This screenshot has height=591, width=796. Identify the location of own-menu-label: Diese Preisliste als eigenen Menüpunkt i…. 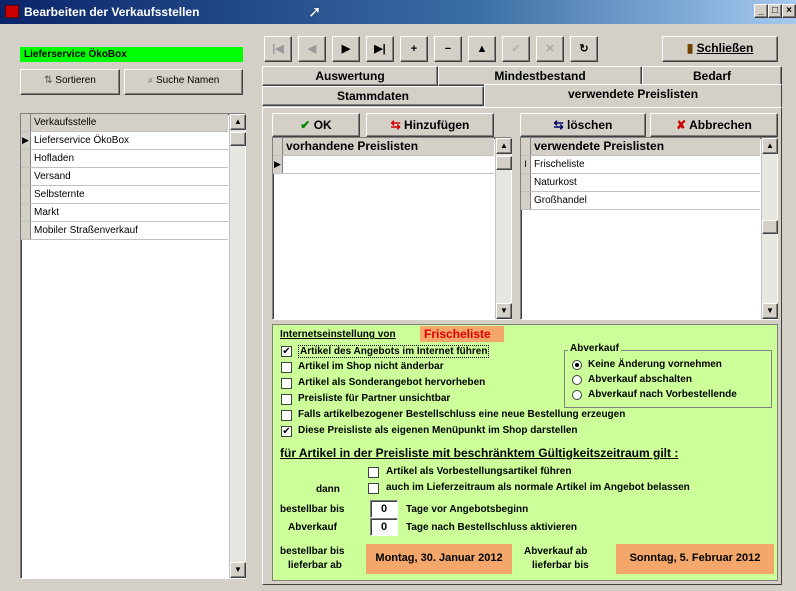
(438, 430).